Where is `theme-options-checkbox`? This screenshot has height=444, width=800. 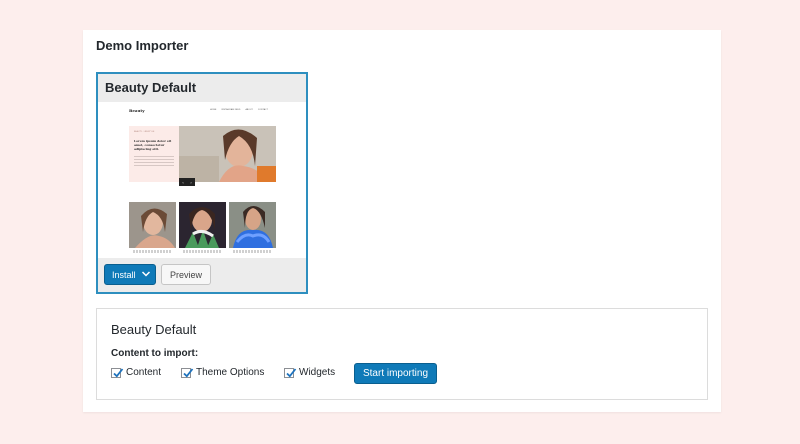
theme-options-checkbox is located at coordinates (187, 372).